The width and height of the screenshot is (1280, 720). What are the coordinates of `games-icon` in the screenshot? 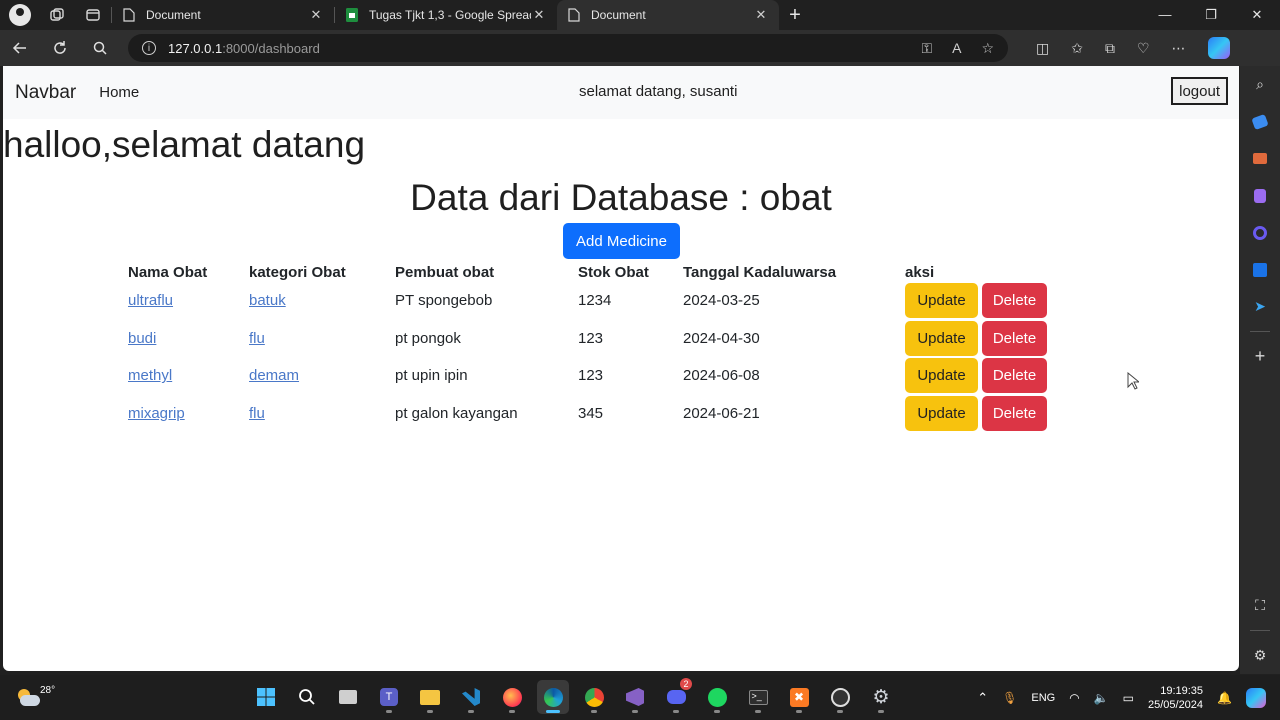 It's located at (1260, 195).